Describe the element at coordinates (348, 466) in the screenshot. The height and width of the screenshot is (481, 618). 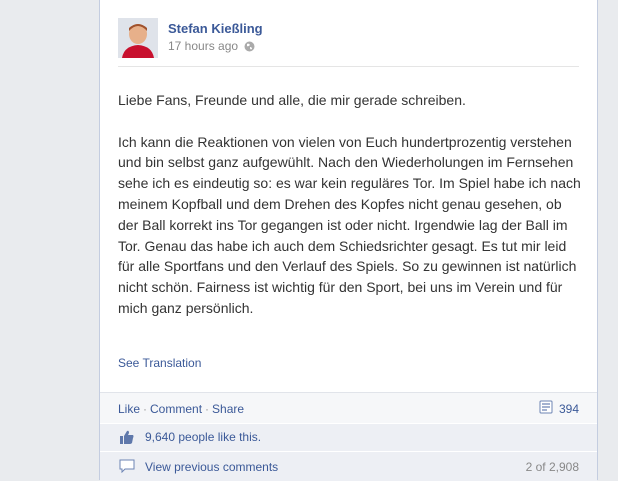
I see `comments-row: View previous comments 2 of 2,908` at that location.